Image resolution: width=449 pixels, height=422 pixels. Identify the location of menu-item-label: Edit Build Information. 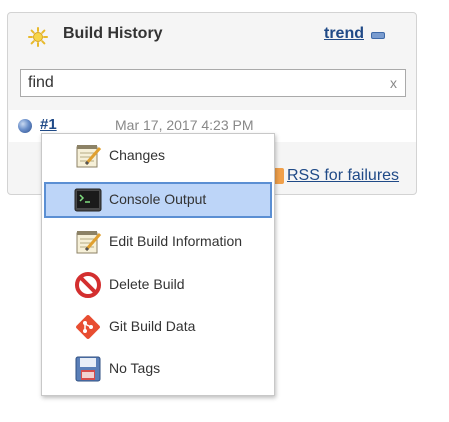
(176, 241).